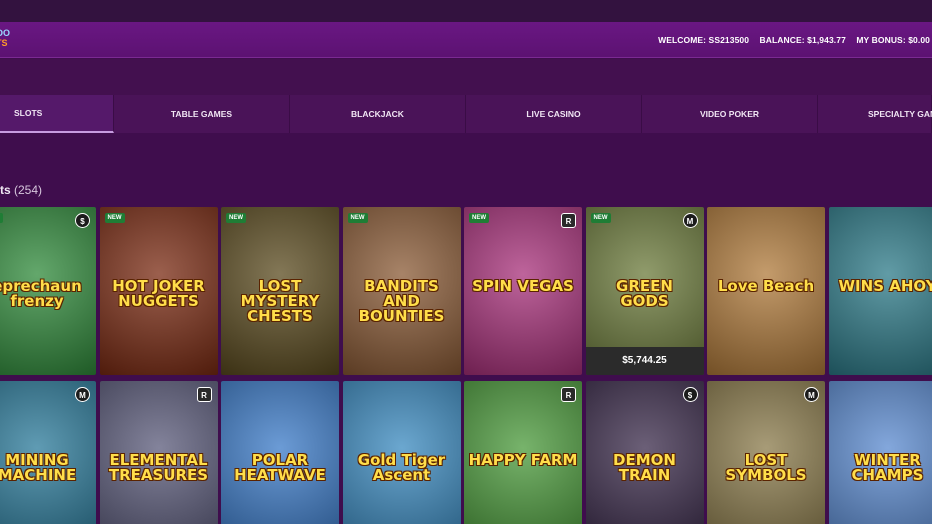 This screenshot has height=524, width=932. I want to click on tab-slots: SLOTS, so click(57, 114).